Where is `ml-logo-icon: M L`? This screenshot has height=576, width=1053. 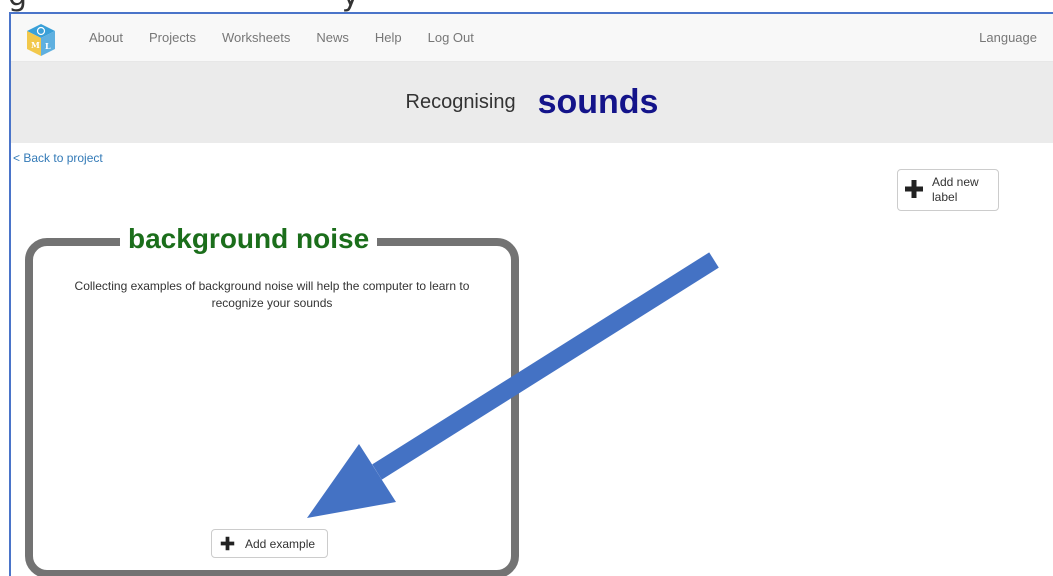
ml-logo-icon: M L is located at coordinates (41, 40).